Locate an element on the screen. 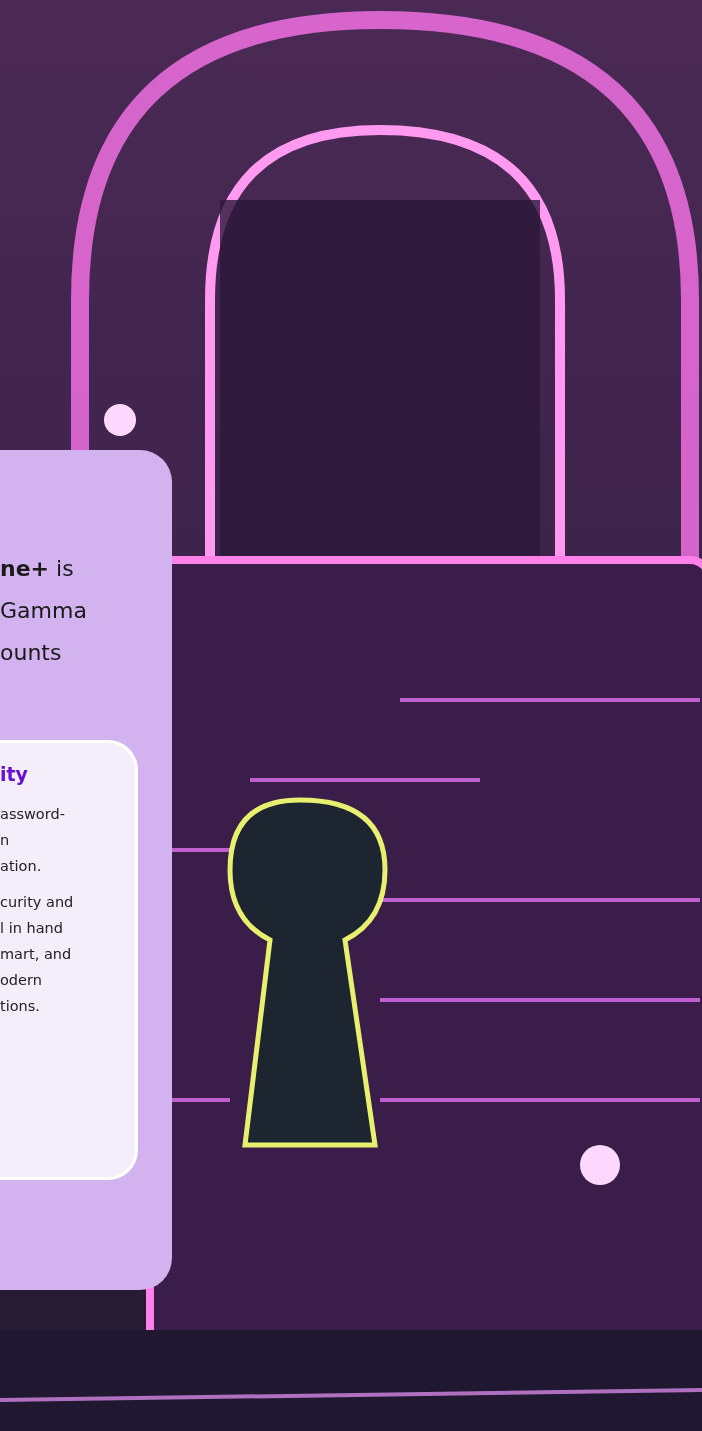 The image size is (702, 1431). feature-text: curity and l in hand mart, and odern tions. is located at coordinates (37, 954).